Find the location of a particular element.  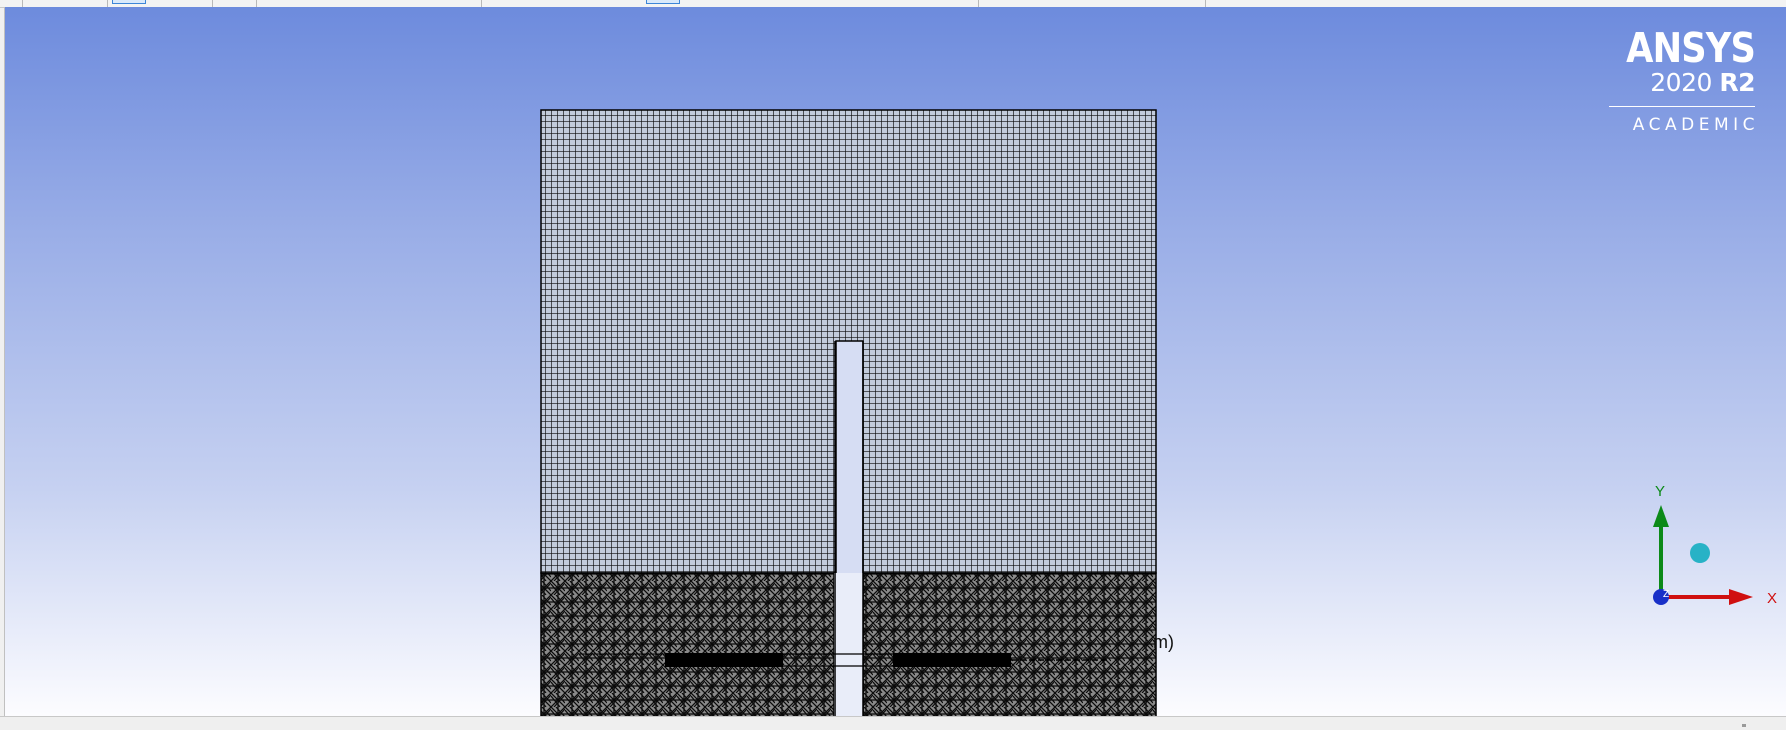

ansys-logo: ANSYS 2020 R2 ACADEMIC is located at coordinates (1675, 79).